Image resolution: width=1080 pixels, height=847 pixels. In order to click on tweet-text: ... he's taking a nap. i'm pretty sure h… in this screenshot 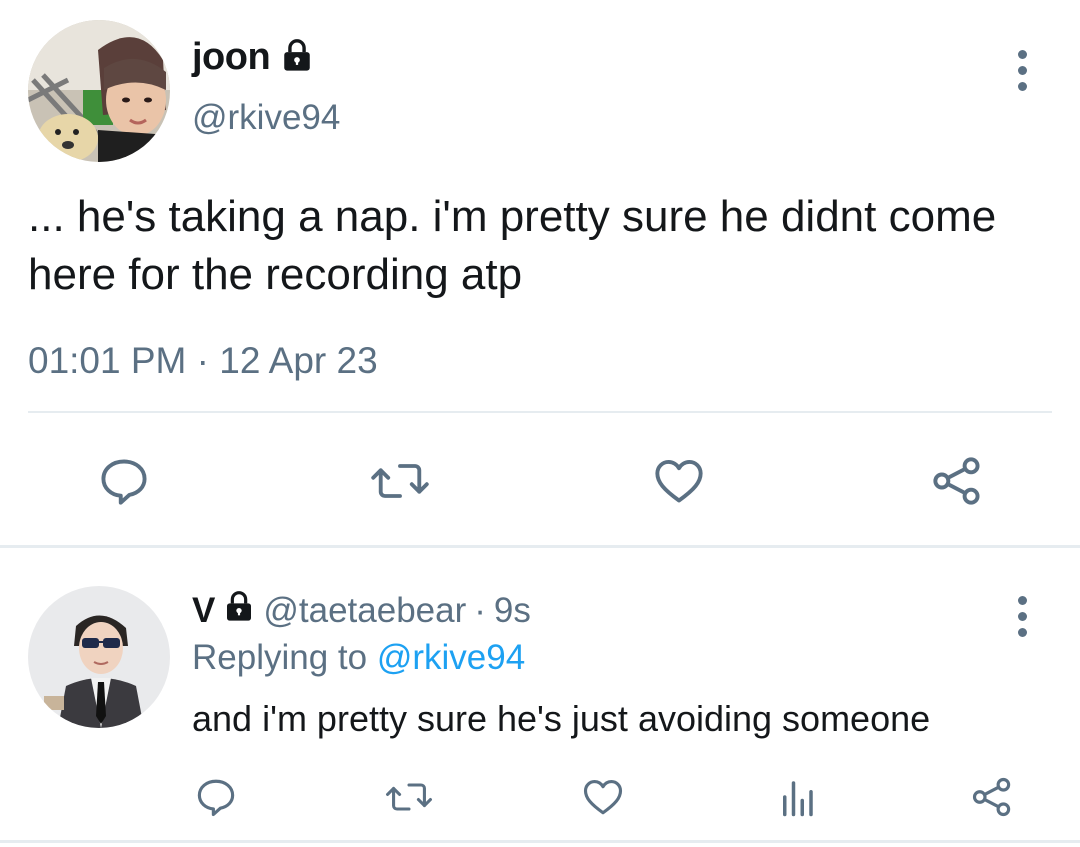, I will do `click(512, 245)`.